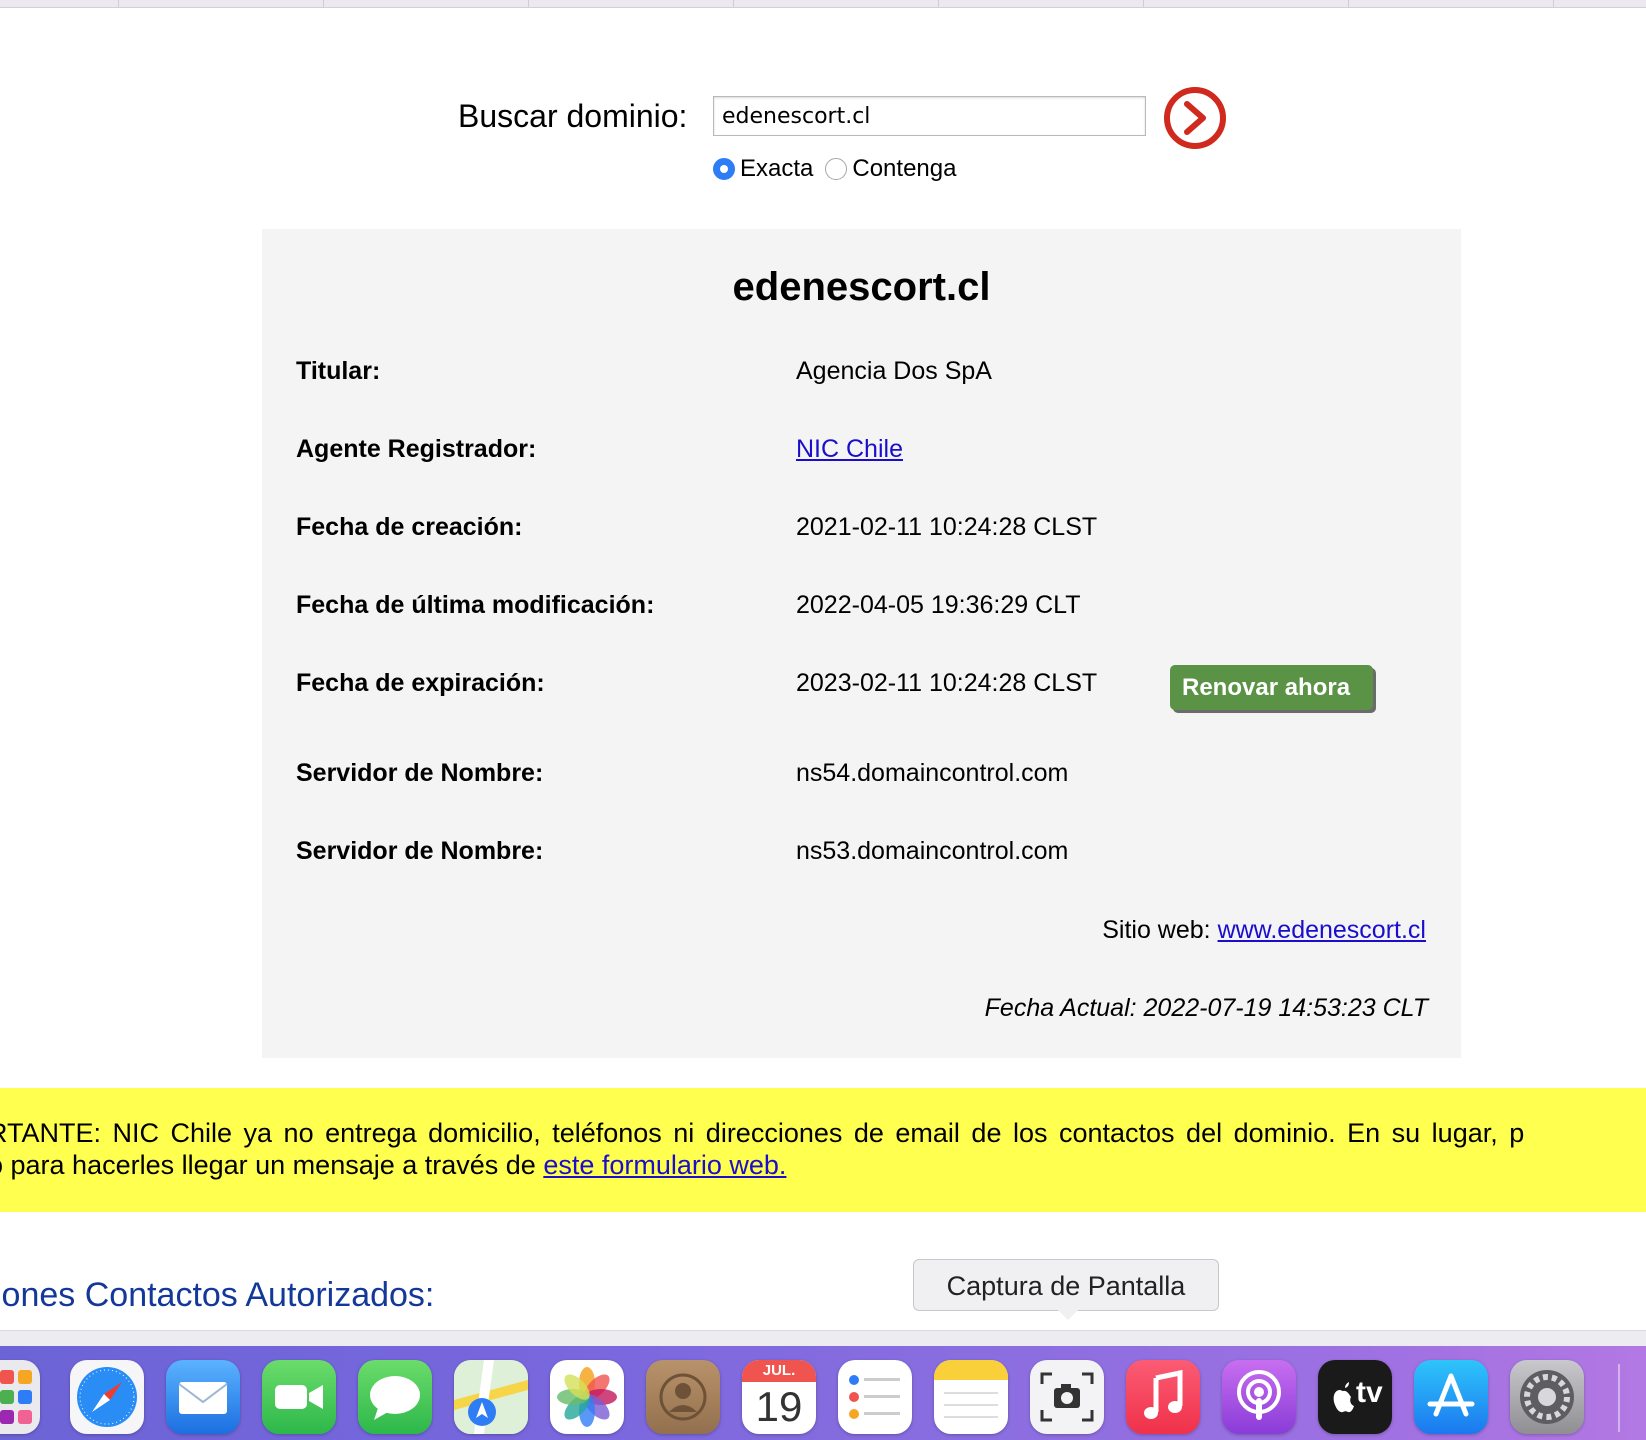 The image size is (1646, 1440). I want to click on calendar-icon: JUL. 19, so click(779, 1397).